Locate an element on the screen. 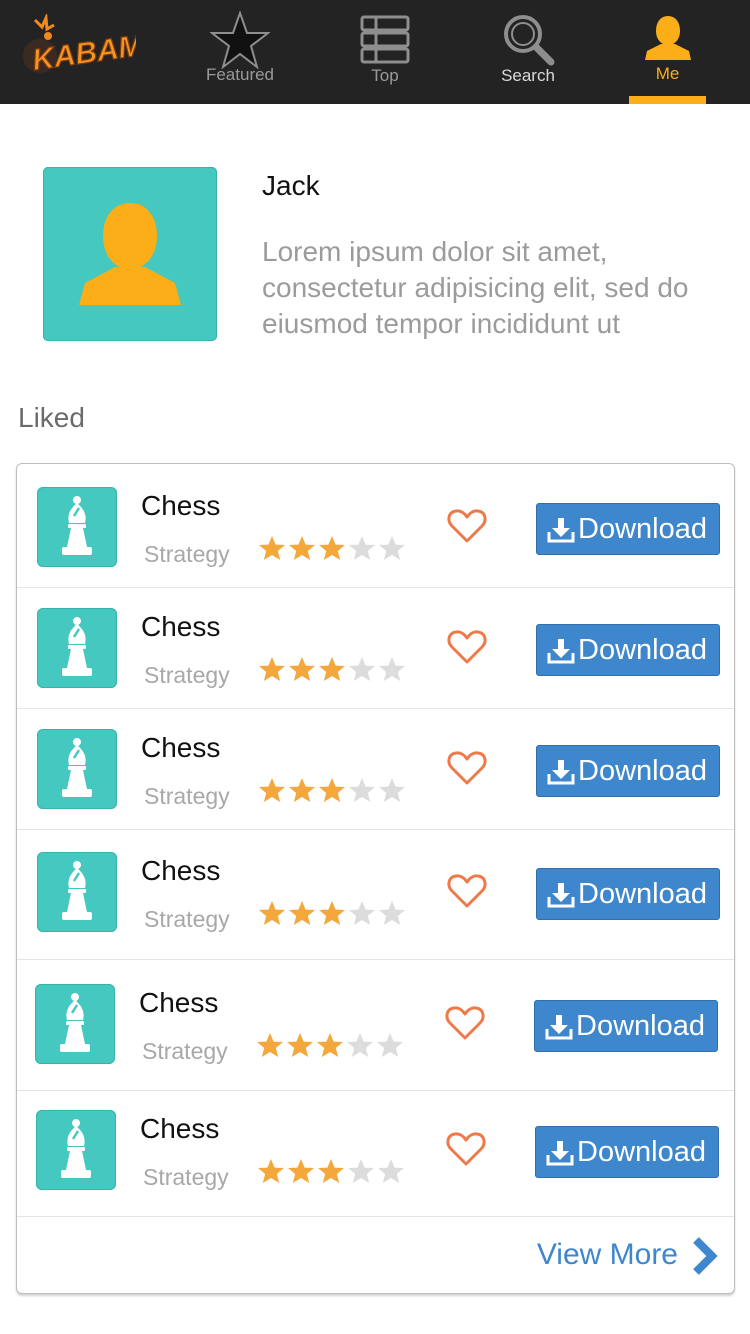 The height and width of the screenshot is (1334, 750). nav-tab-search: Search is located at coordinates (528, 52).